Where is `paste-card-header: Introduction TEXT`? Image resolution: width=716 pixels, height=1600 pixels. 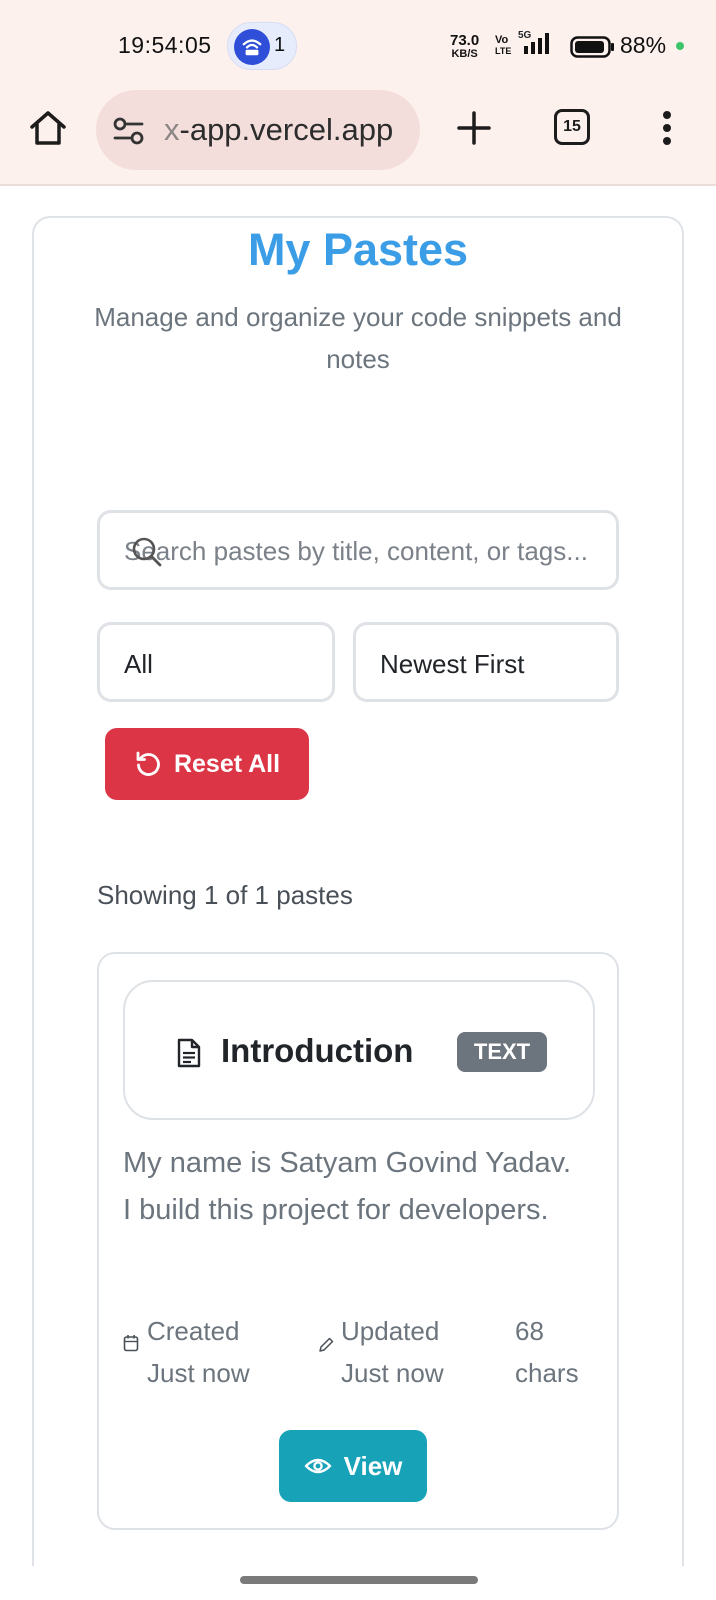 paste-card-header: Introduction TEXT is located at coordinates (359, 1050).